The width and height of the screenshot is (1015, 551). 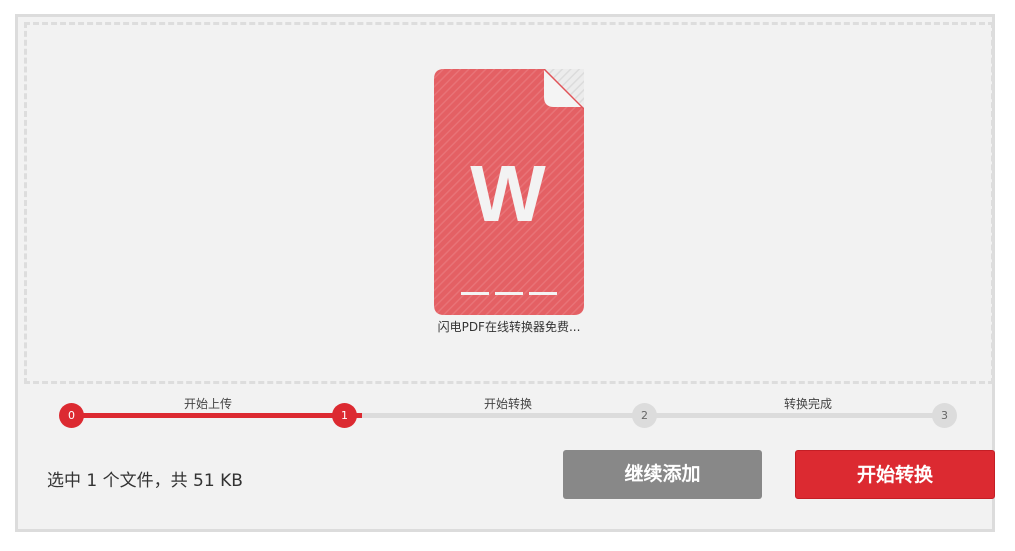 I want to click on step-label-upload: 开始上传, so click(x=208, y=404).